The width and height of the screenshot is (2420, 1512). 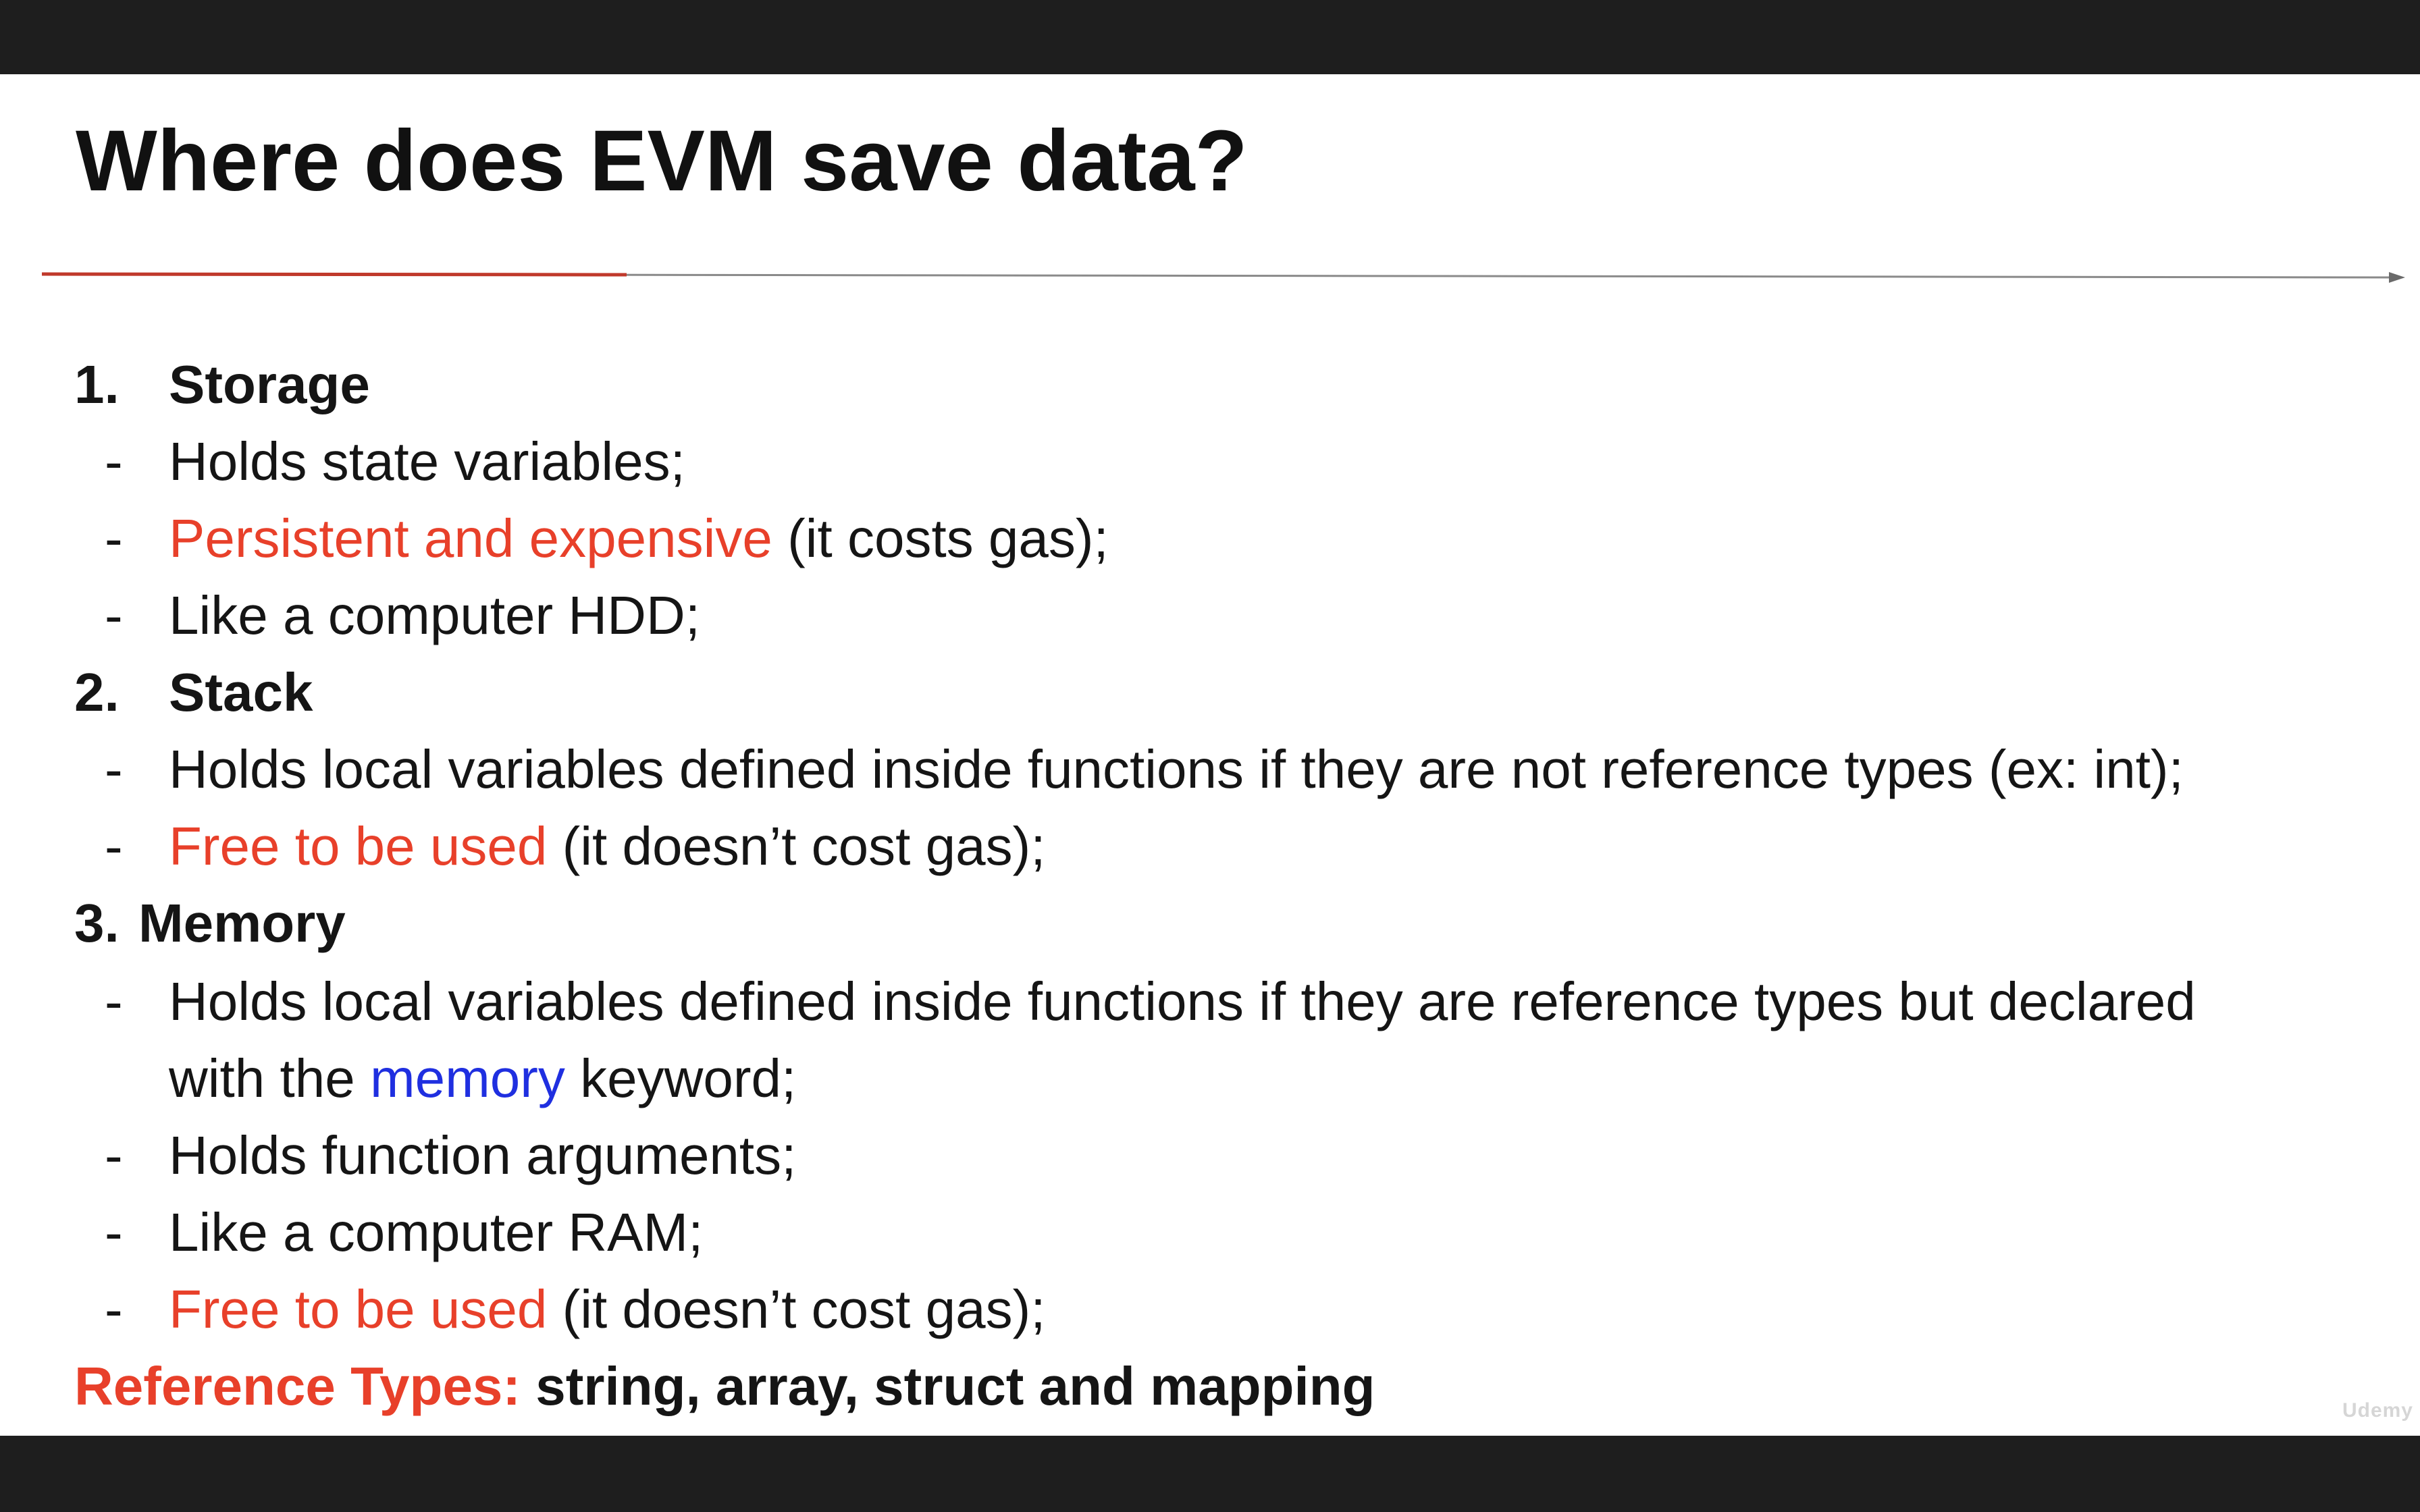 What do you see at coordinates (1210, 1155) in the screenshot?
I see `list-item: - Holds function arguments;` at bounding box center [1210, 1155].